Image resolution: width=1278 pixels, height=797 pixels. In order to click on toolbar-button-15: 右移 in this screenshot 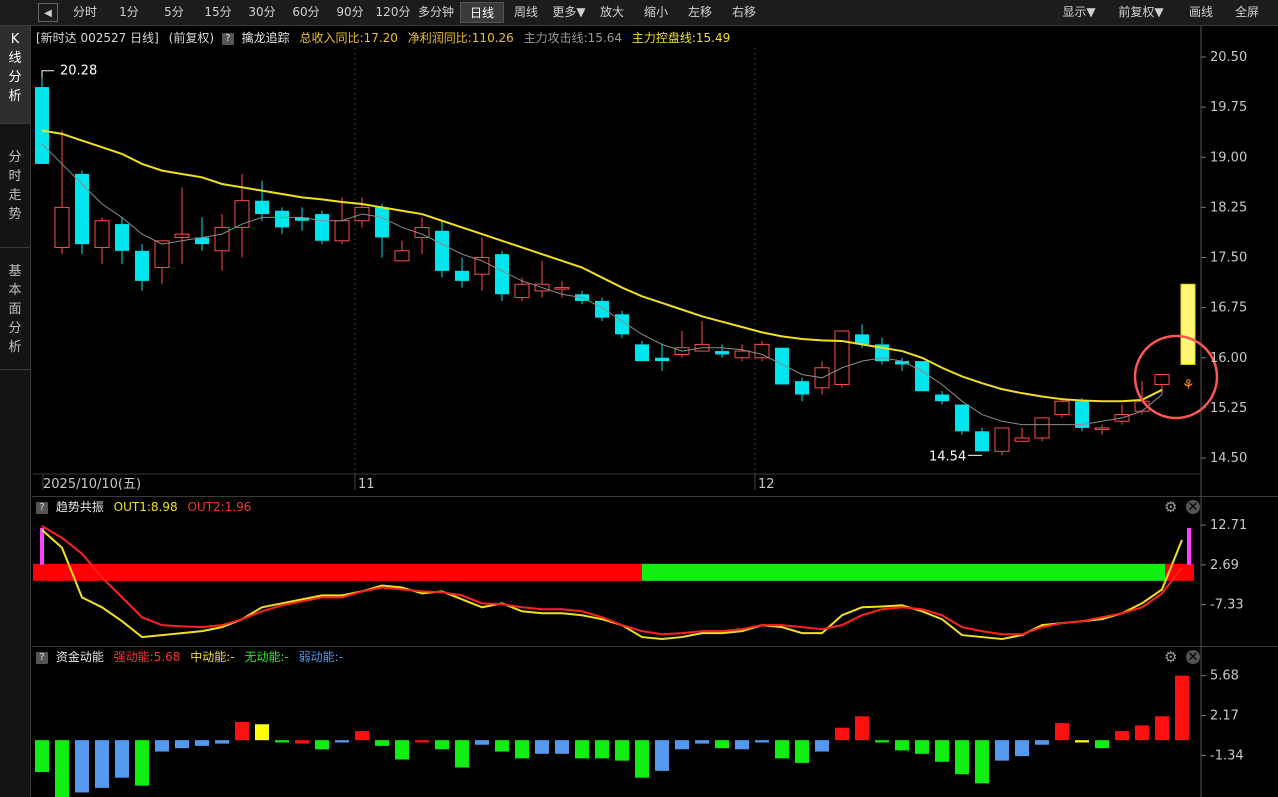, I will do `click(744, 12)`.